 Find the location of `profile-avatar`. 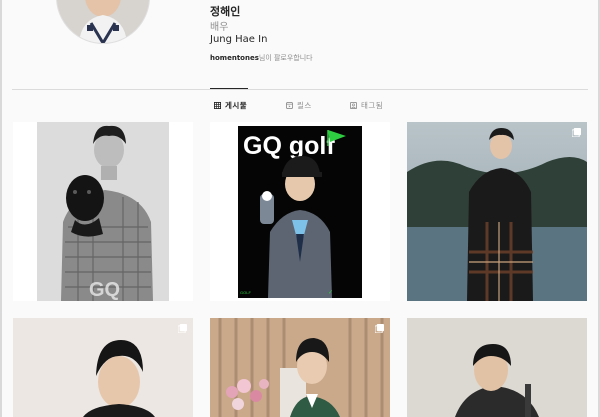

profile-avatar is located at coordinates (103, 22).